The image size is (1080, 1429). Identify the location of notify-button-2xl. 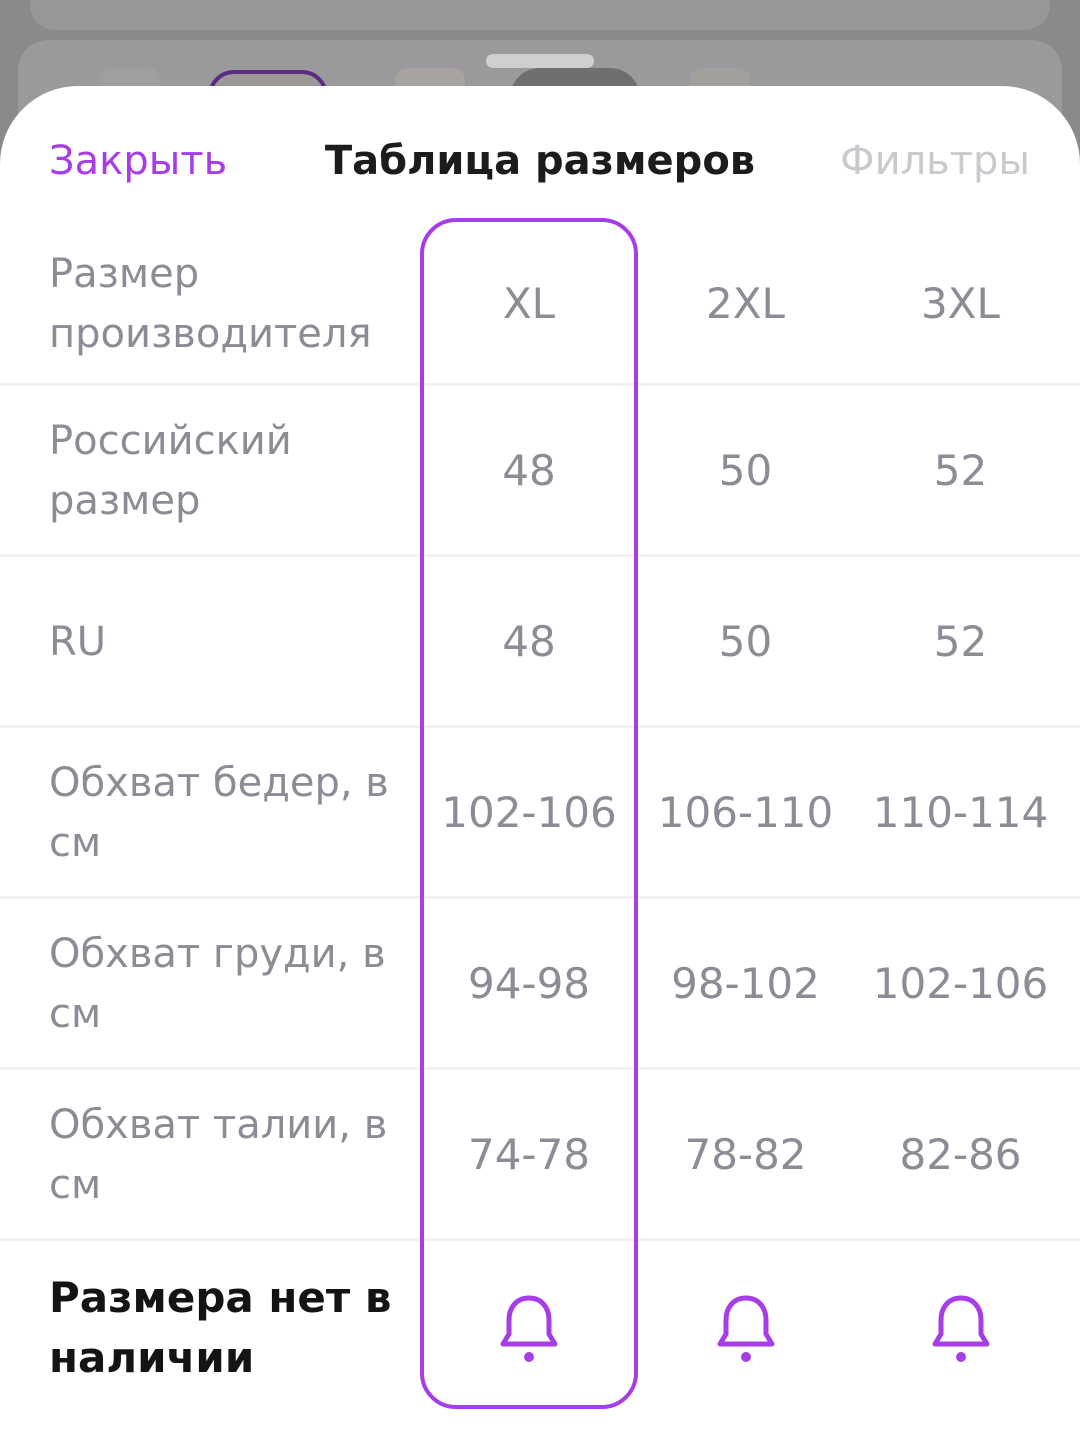
(746, 1328).